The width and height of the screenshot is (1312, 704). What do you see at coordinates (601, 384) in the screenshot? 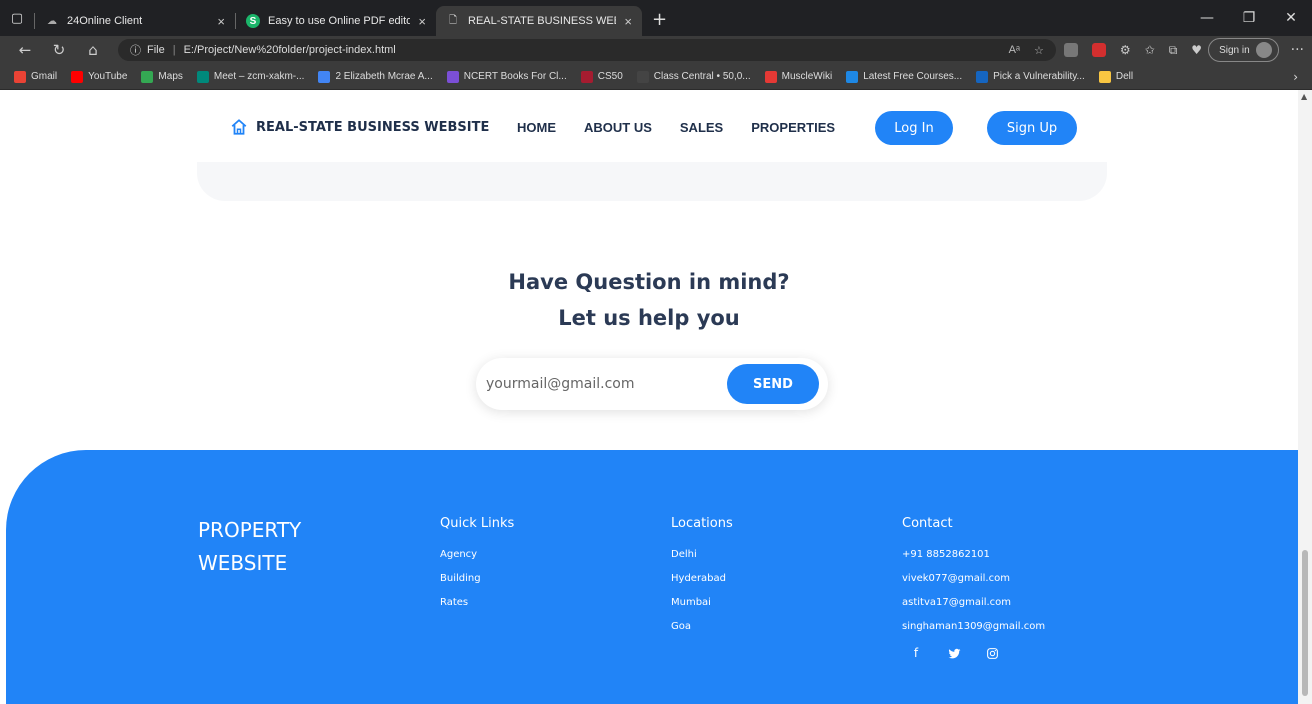
I see `email-input` at bounding box center [601, 384].